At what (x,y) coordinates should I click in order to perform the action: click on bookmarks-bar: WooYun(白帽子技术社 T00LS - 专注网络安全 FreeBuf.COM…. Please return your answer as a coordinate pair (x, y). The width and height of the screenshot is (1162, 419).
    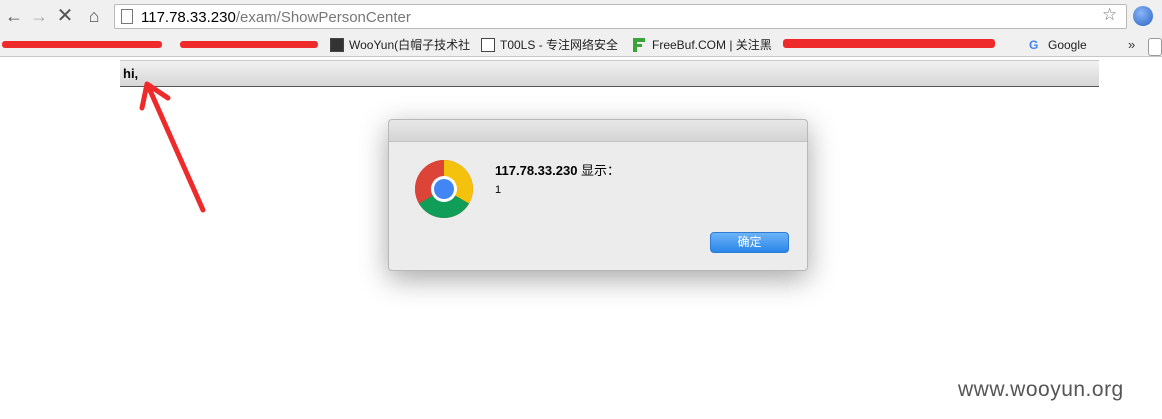
    Looking at the image, I should click on (581, 45).